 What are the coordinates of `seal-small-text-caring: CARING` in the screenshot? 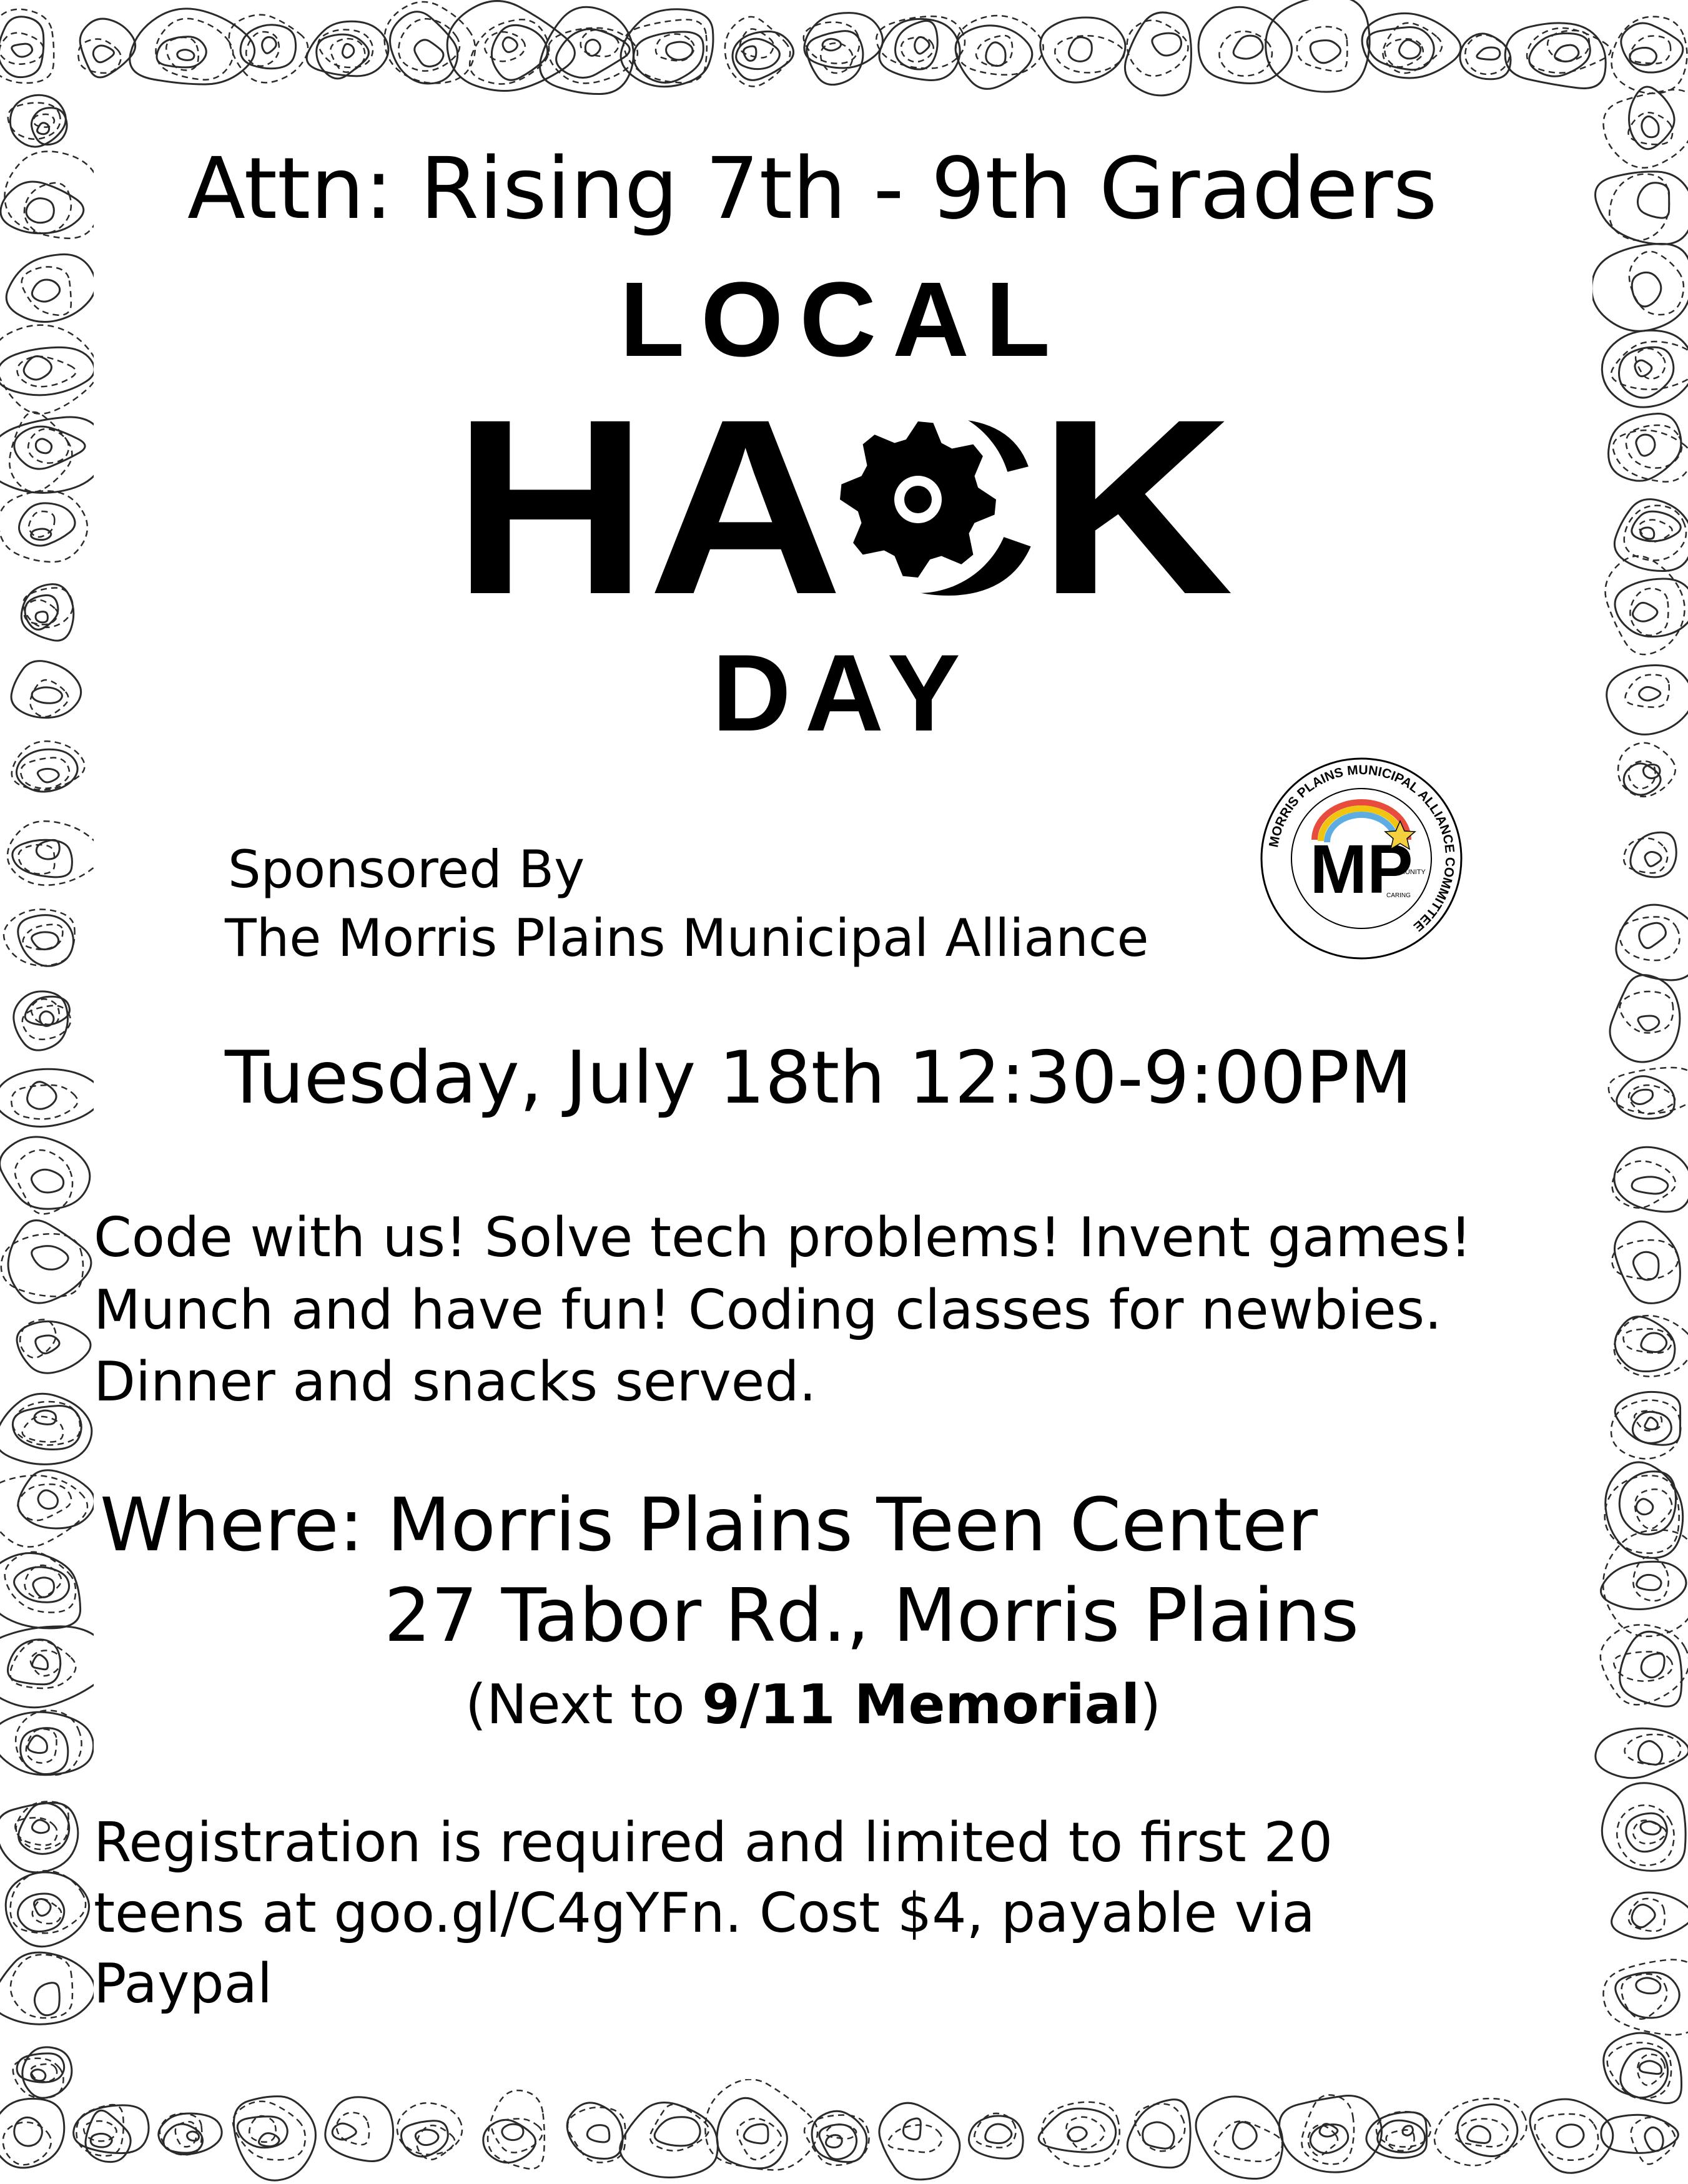 It's located at (1399, 895).